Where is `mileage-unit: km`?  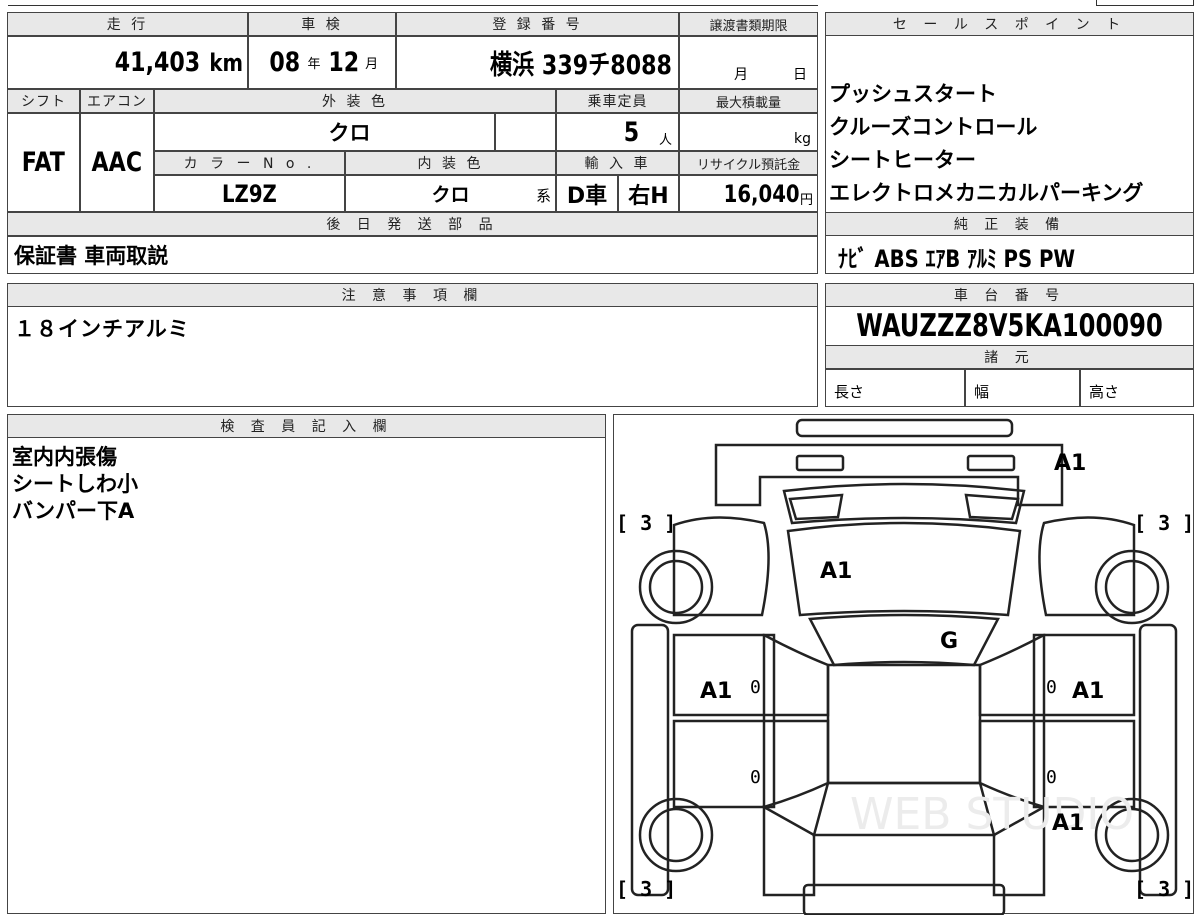
mileage-unit: km is located at coordinates (226, 62).